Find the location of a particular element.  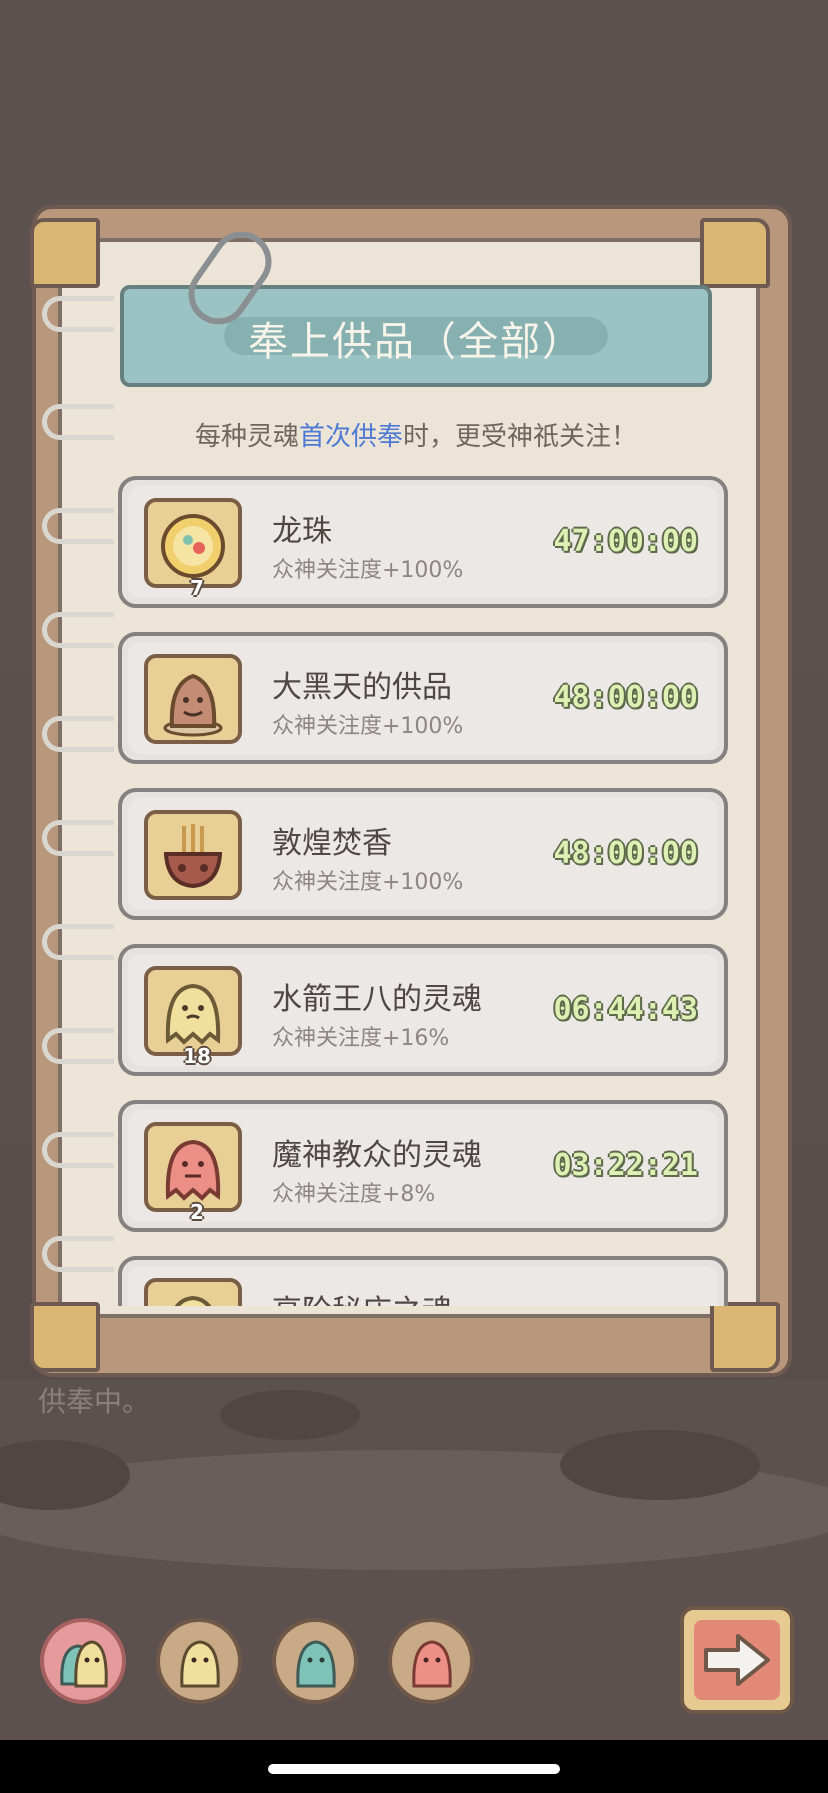

ghost-icon is located at coordinates (193, 1300).